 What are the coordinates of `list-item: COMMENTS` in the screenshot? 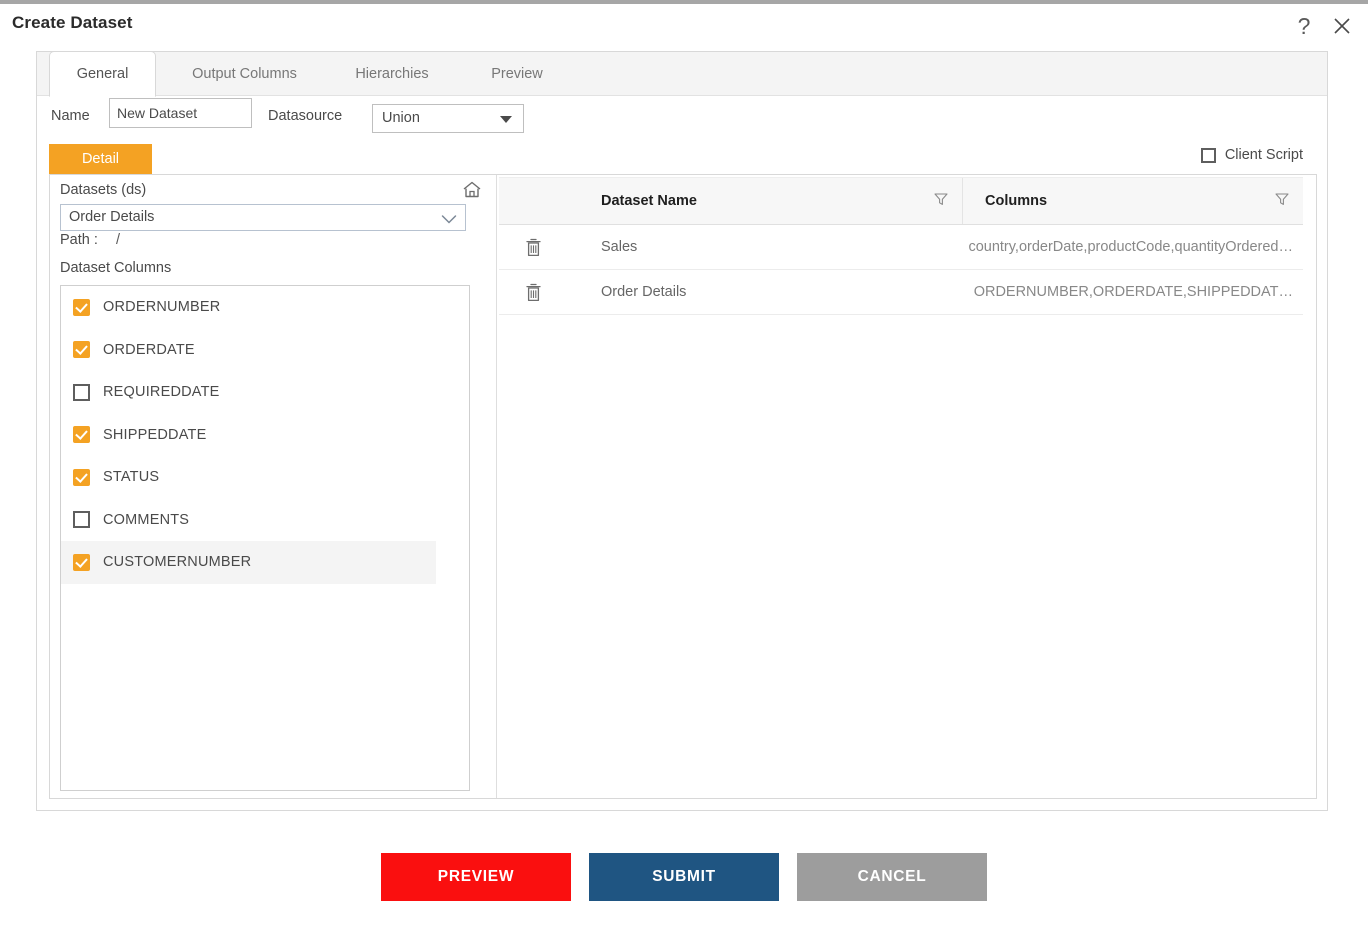 It's located at (265, 520).